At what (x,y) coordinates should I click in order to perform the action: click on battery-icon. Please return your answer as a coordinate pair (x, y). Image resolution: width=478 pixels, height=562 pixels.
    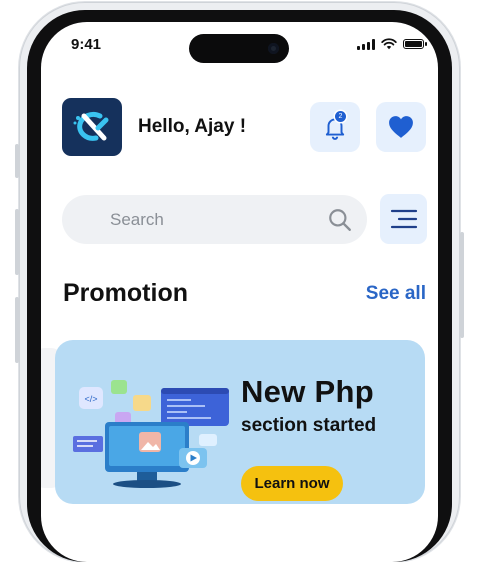
    Looking at the image, I should click on (415, 44).